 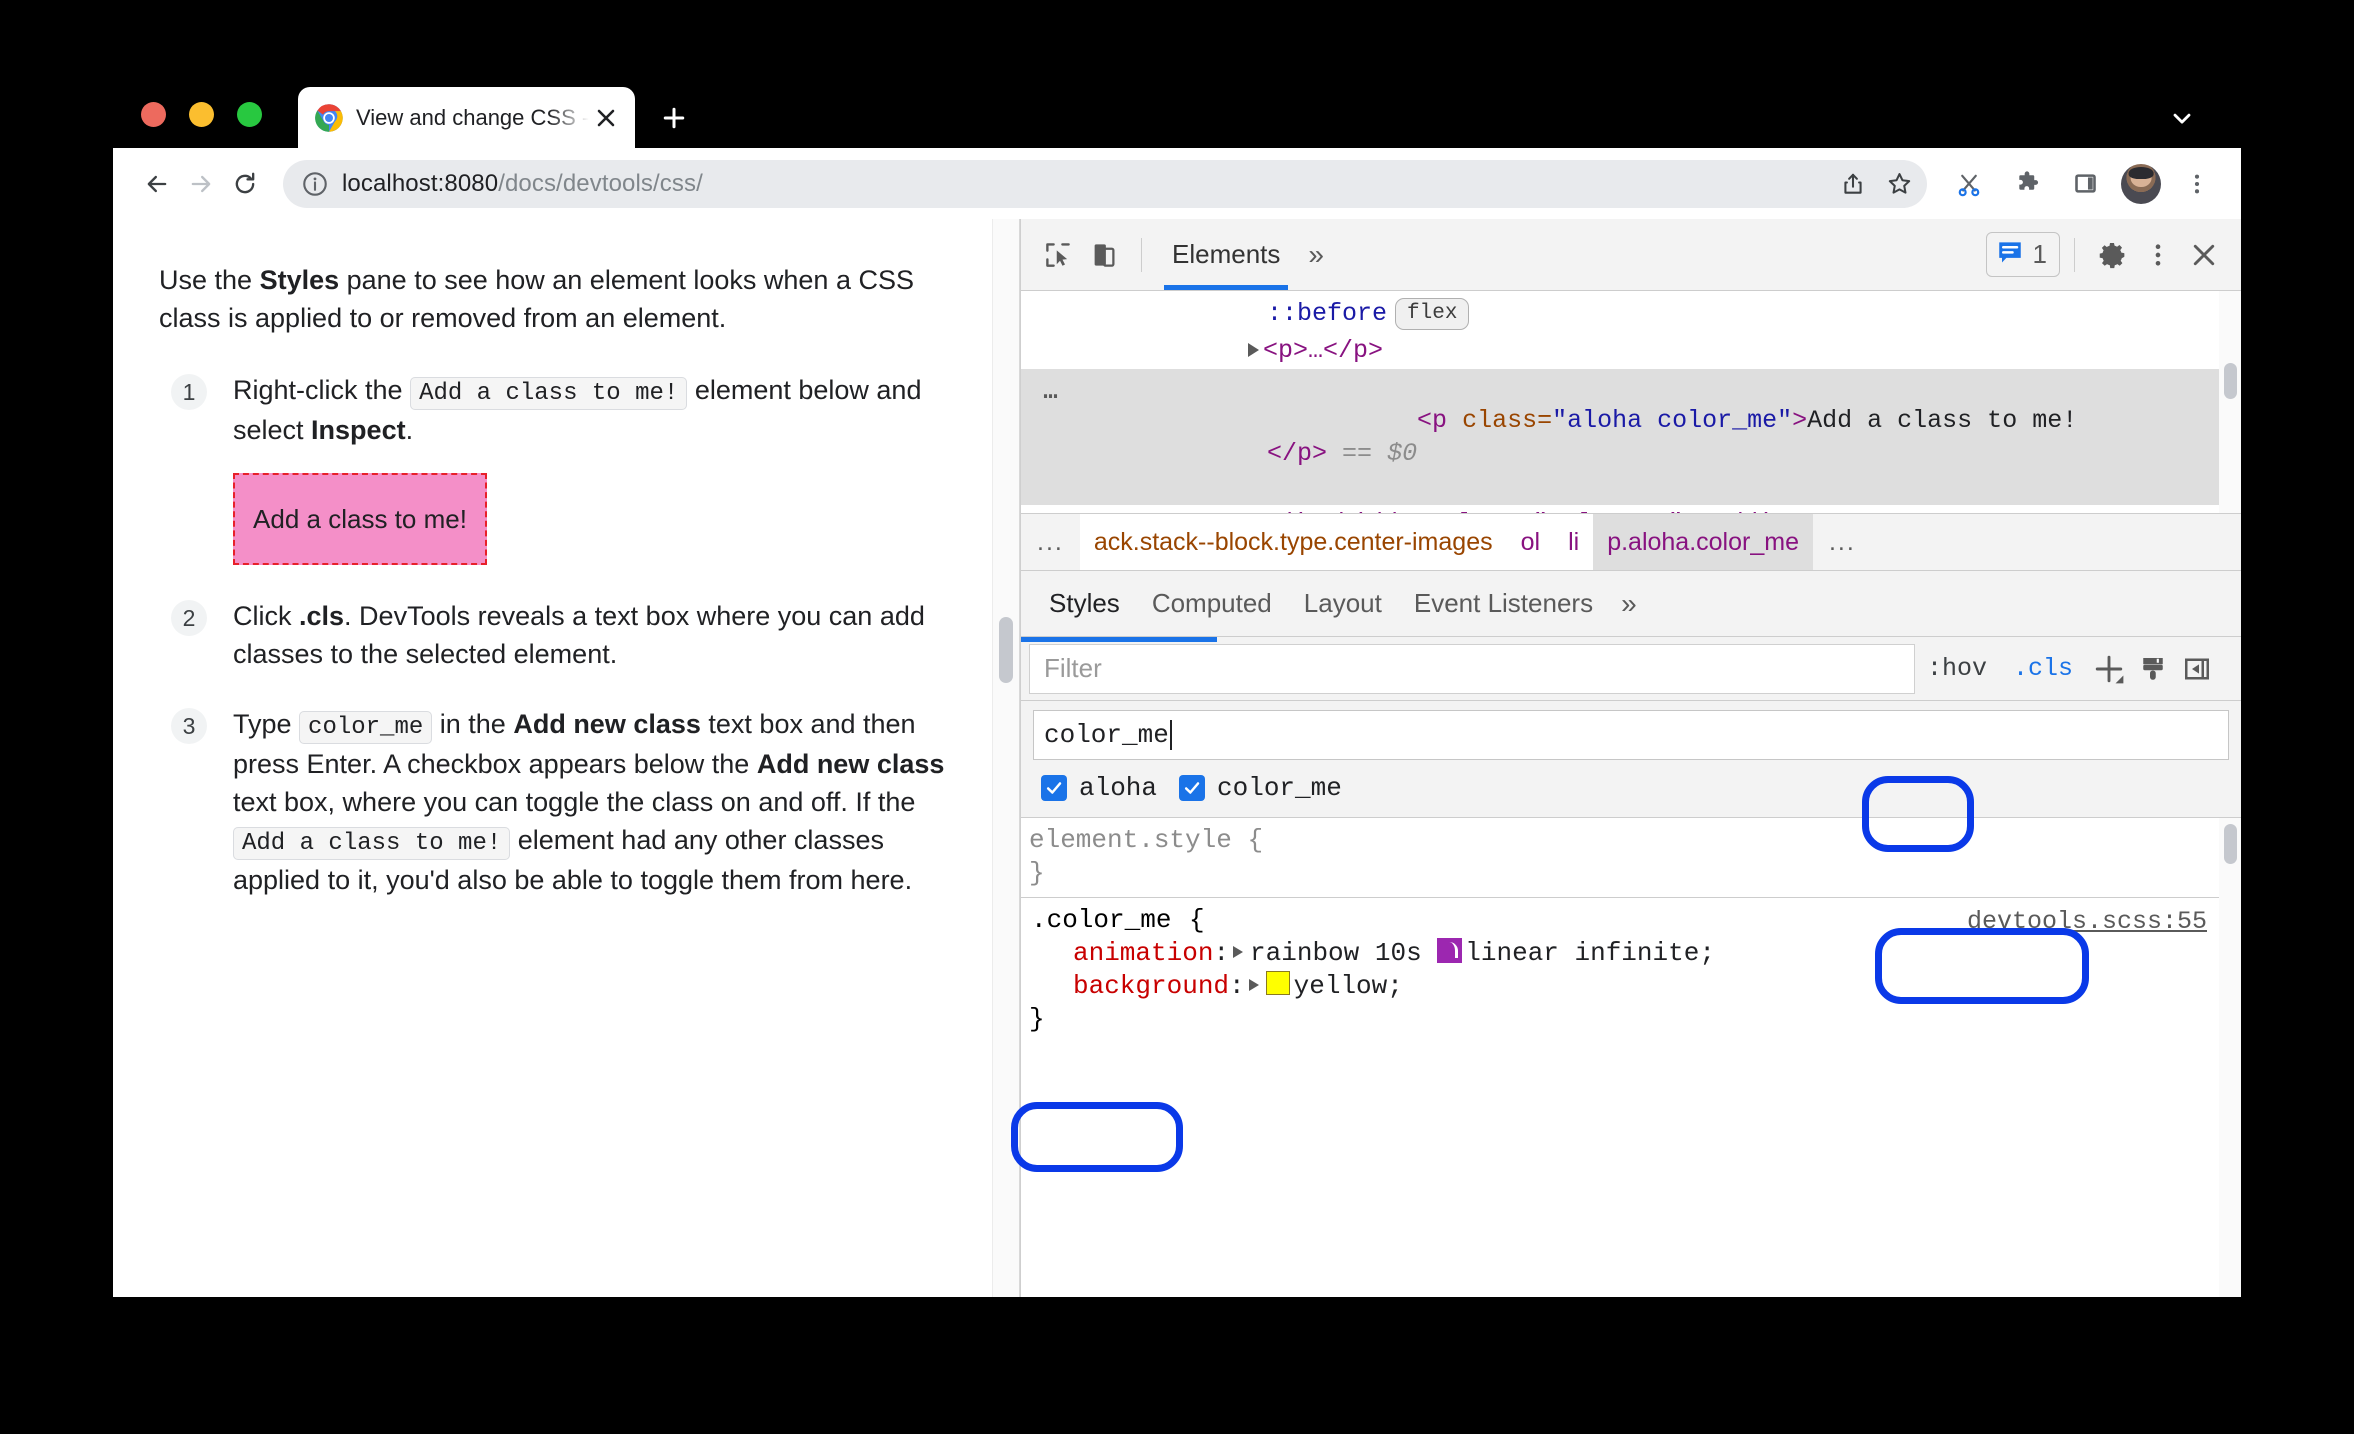 What do you see at coordinates (1226, 254) in the screenshot?
I see `tab-elements: Elements` at bounding box center [1226, 254].